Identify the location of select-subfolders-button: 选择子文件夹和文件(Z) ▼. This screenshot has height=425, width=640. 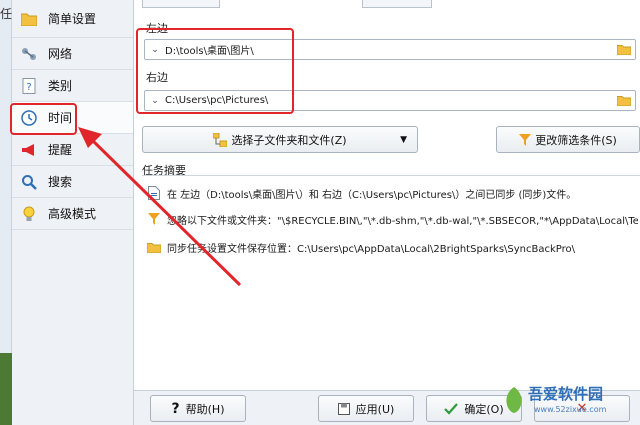
(280, 139).